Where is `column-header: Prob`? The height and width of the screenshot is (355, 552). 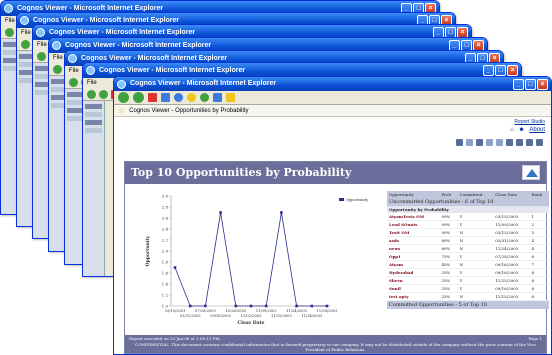
column-header: Prob is located at coordinates (448, 194).